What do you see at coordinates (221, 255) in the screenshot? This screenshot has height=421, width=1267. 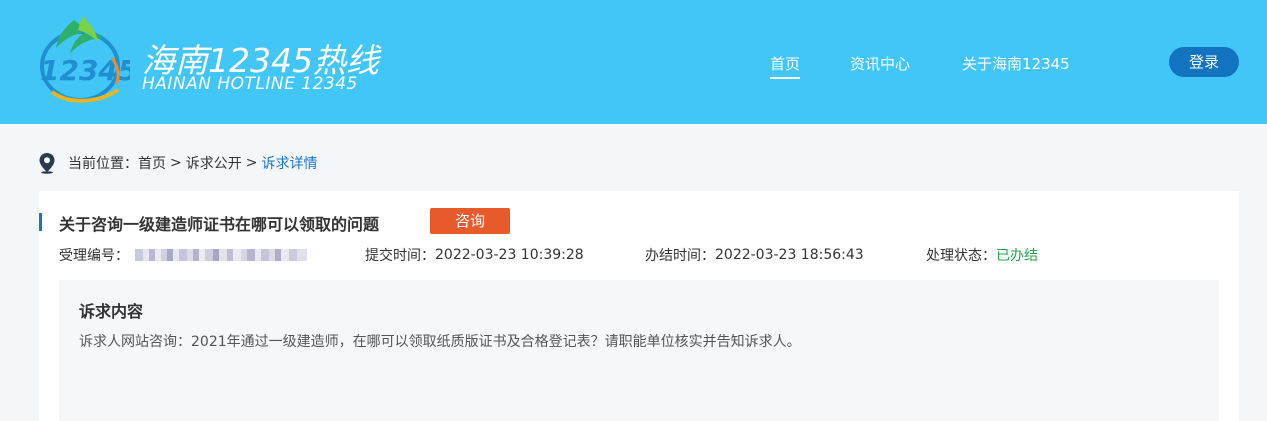 I see `case-number-redacted` at bounding box center [221, 255].